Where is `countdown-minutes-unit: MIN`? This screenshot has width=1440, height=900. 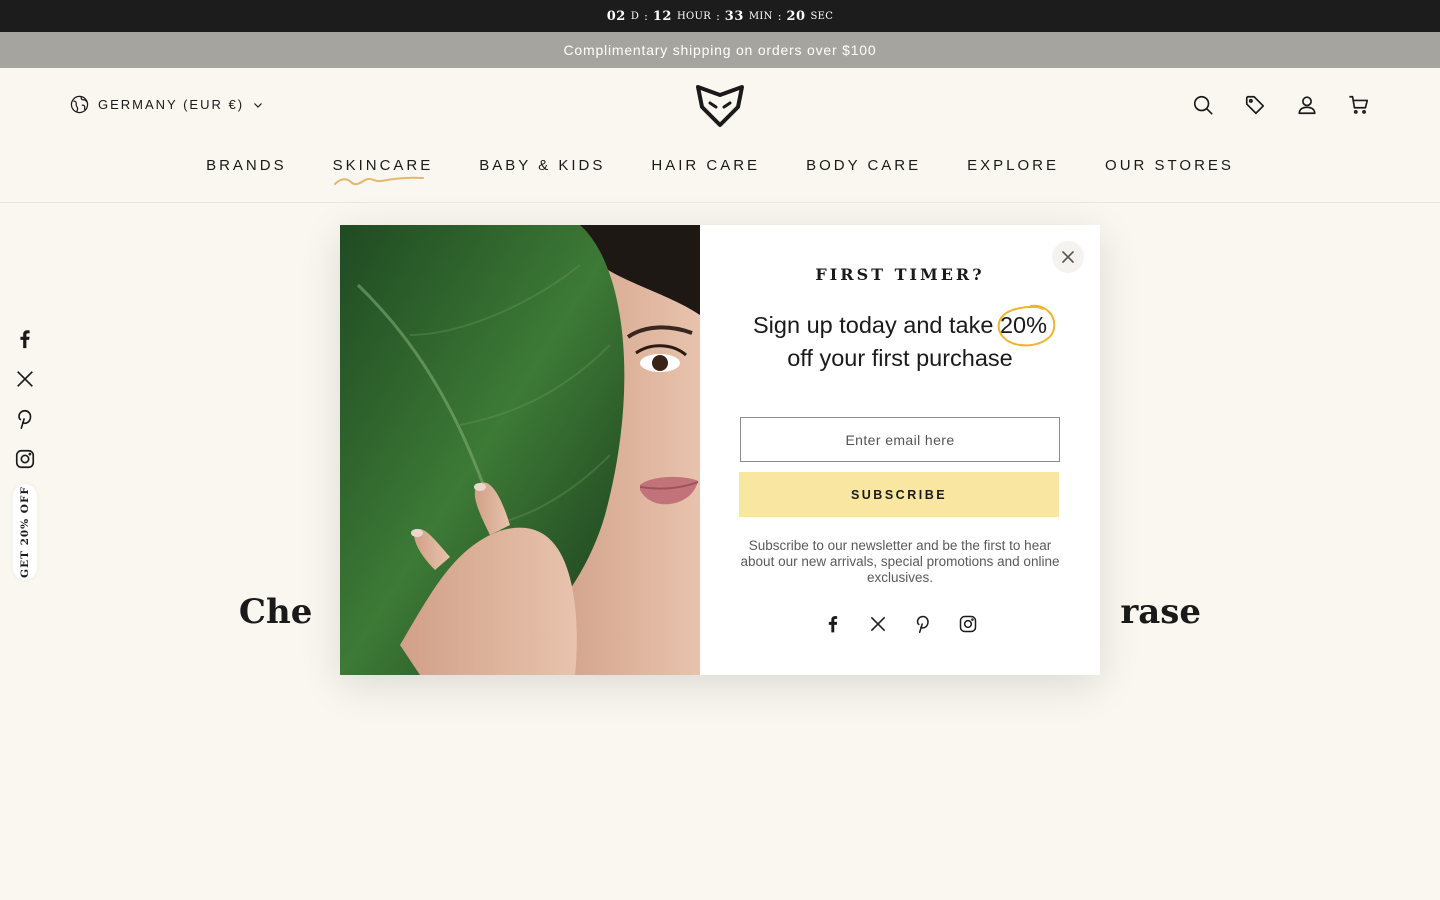
countdown-minutes-unit: MIN is located at coordinates (760, 16).